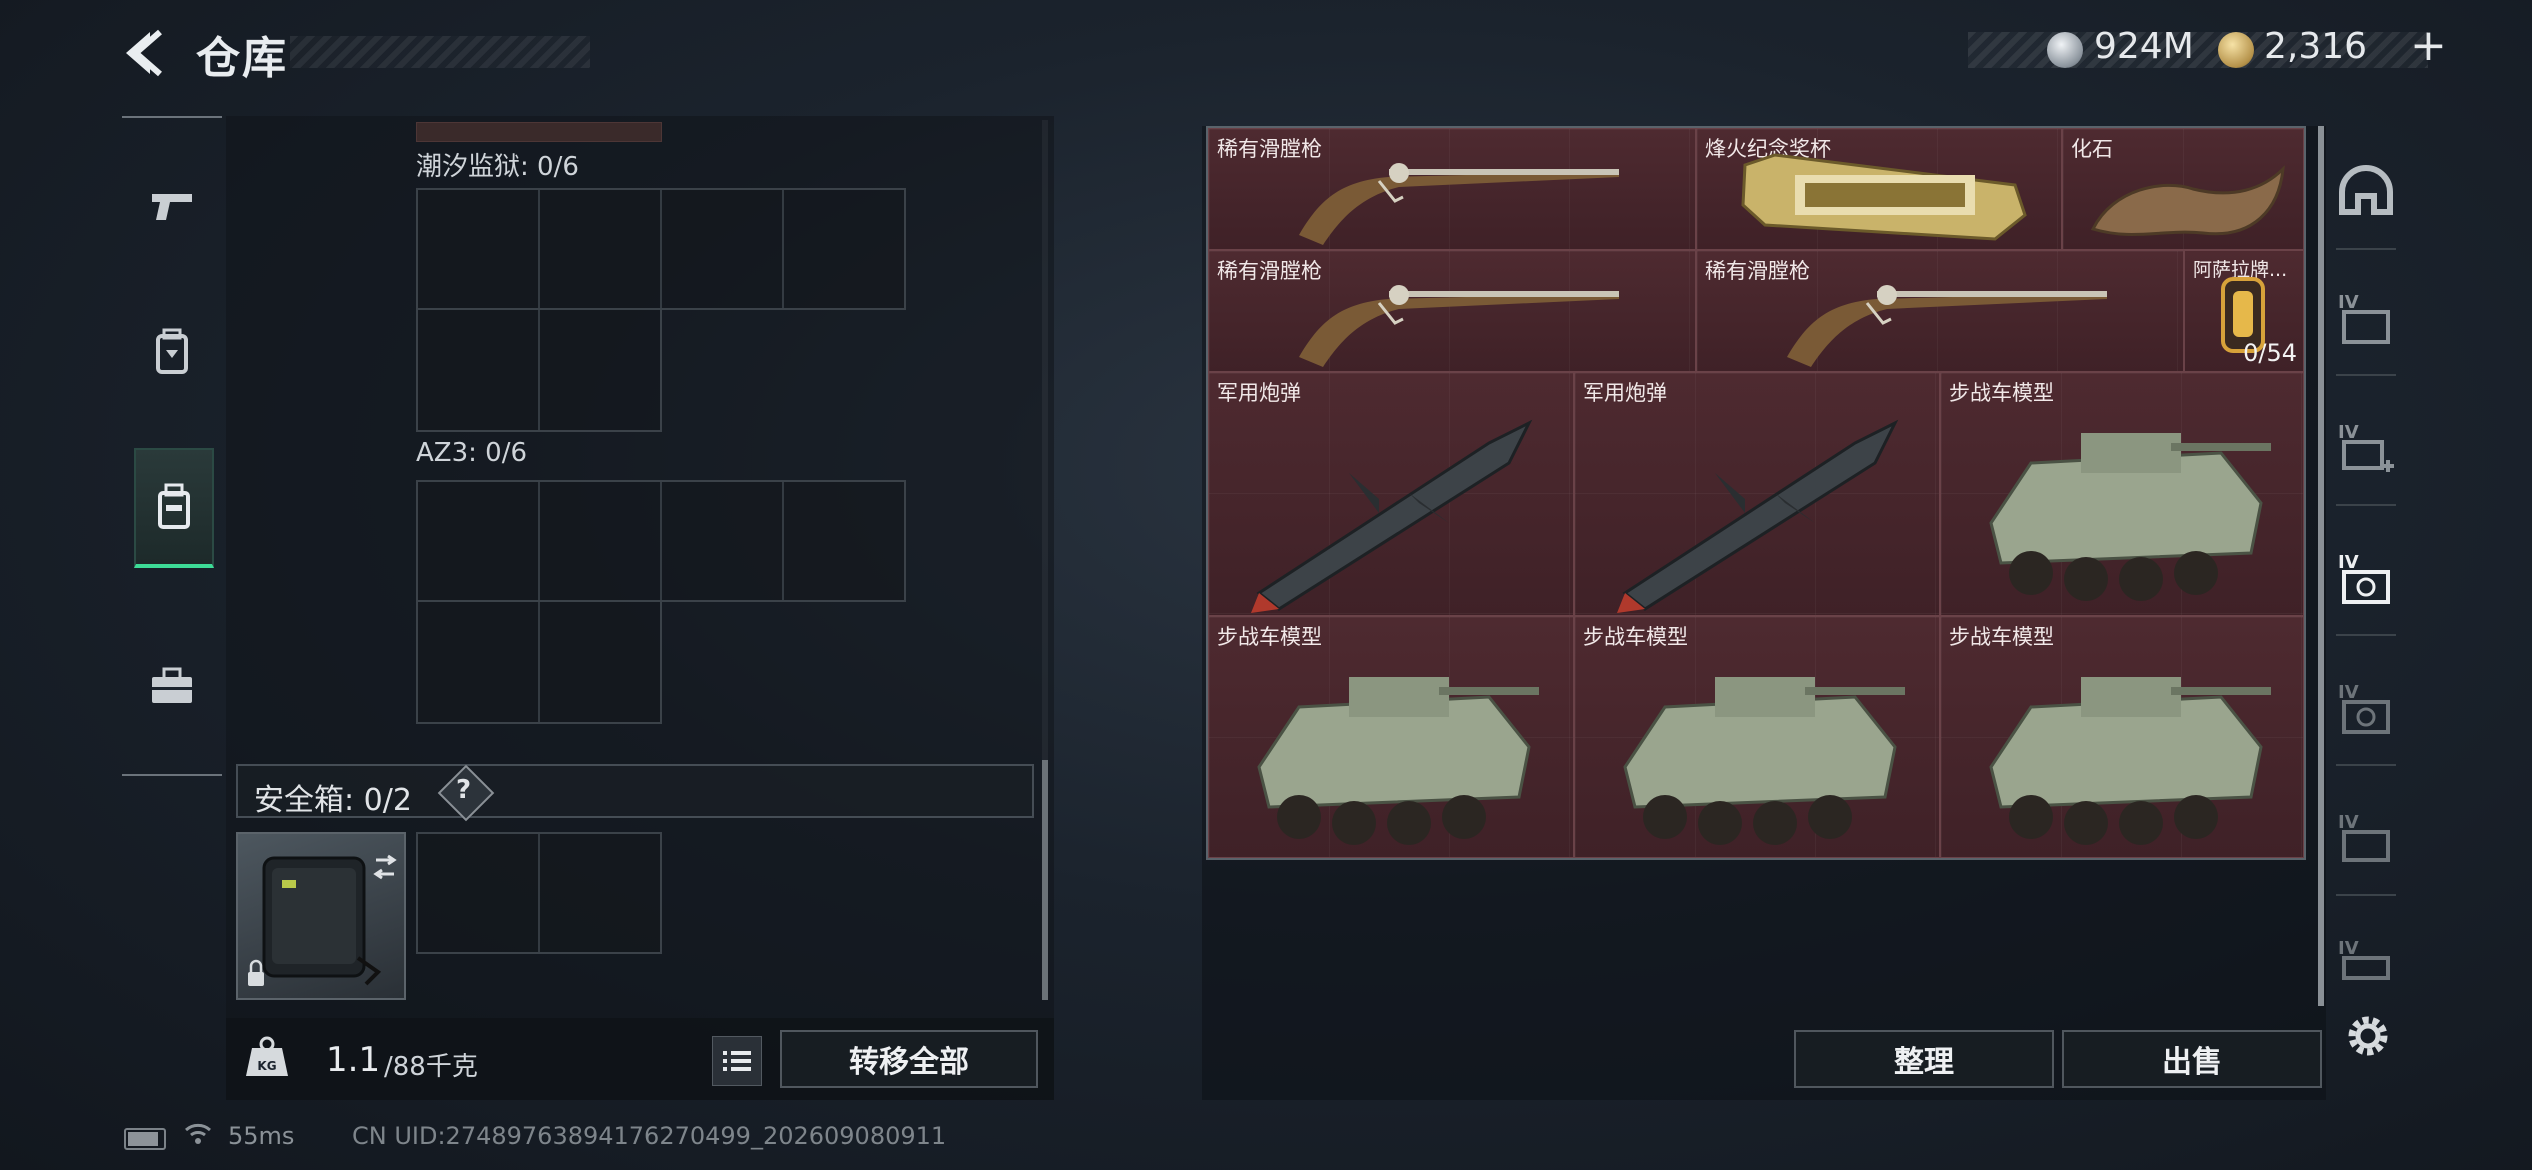 The height and width of the screenshot is (1170, 2532). I want to click on title-decoration, so click(440, 52).